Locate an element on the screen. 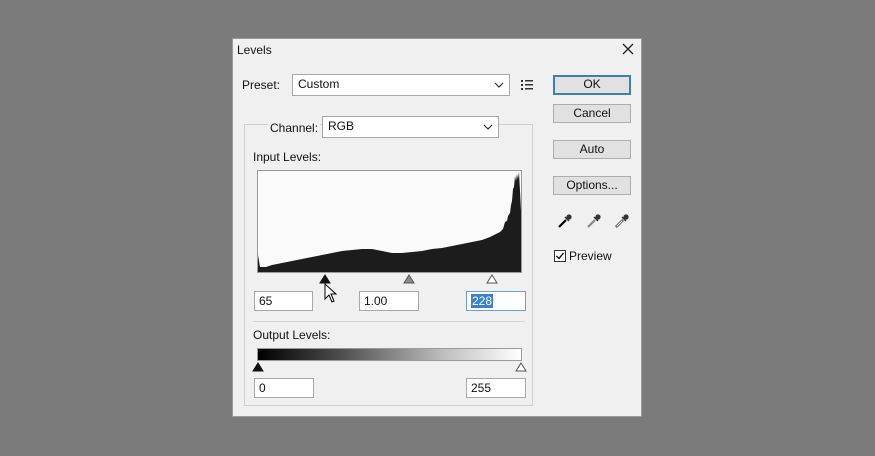  input-gamma-field: 1.00 is located at coordinates (389, 301).